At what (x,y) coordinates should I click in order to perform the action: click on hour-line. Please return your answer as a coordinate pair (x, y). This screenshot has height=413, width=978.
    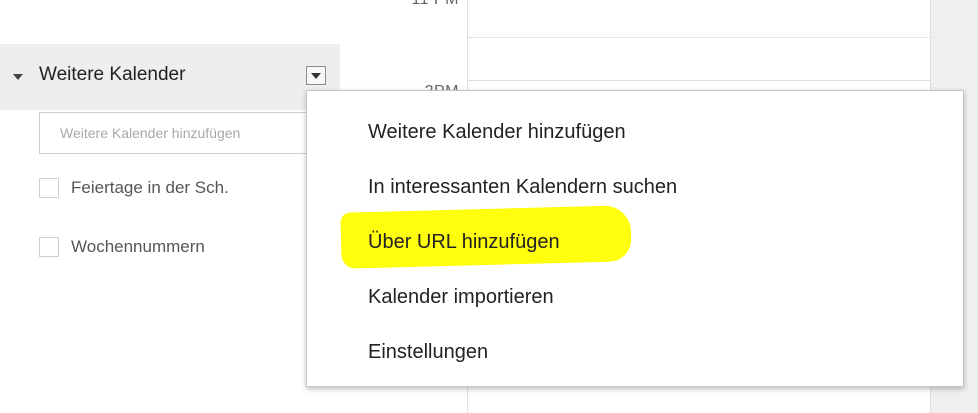
    Looking at the image, I should click on (699, 80).